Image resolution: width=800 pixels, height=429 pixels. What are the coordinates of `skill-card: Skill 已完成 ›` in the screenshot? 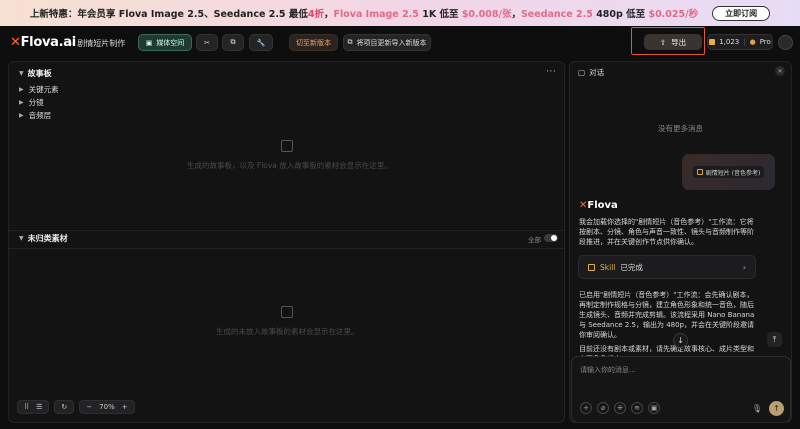 It's located at (667, 267).